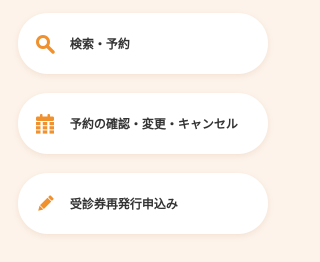 The height and width of the screenshot is (262, 320). What do you see at coordinates (124, 204) in the screenshot?
I see `reissue-application-label: 受診券再発行申込み` at bounding box center [124, 204].